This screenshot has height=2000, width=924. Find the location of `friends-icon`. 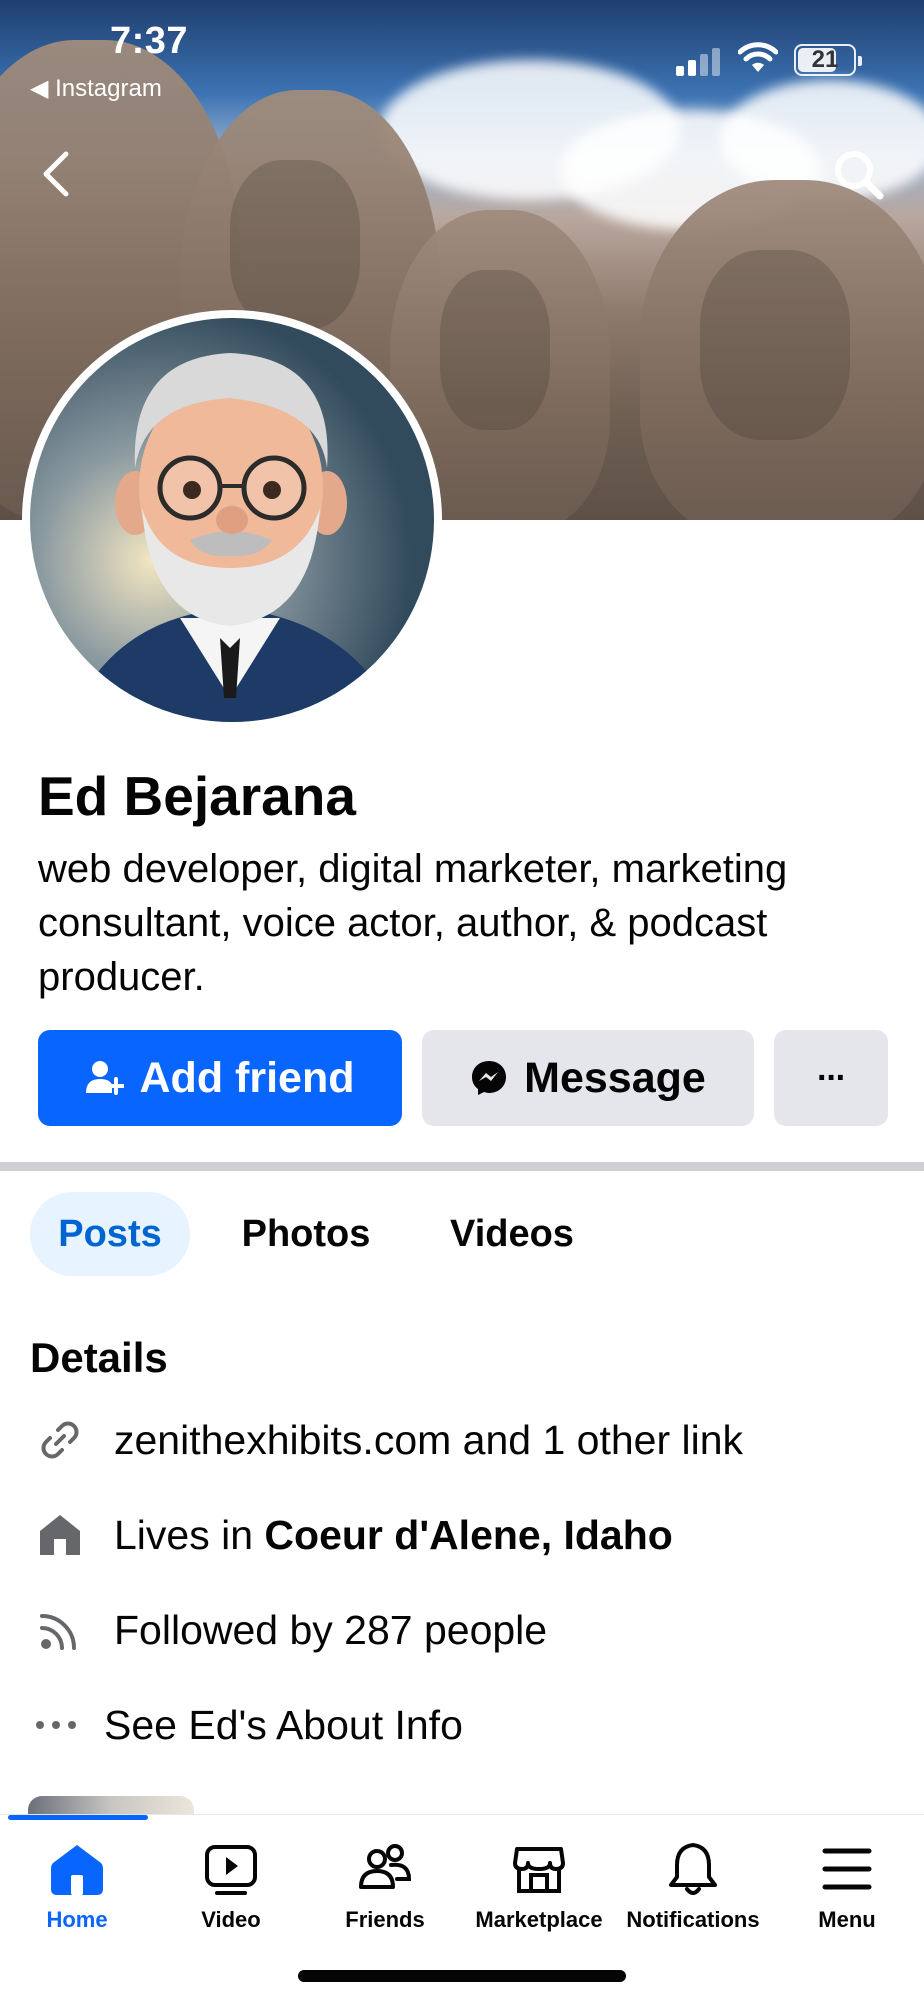

friends-icon is located at coordinates (385, 1866).